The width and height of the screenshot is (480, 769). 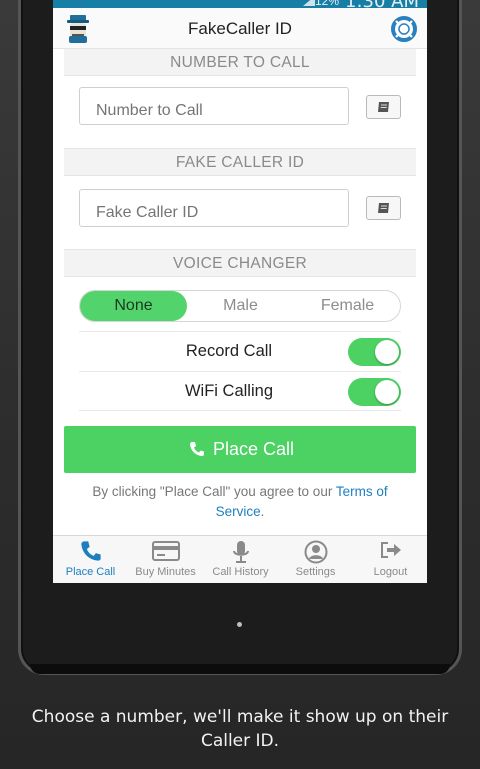 I want to click on battery-level: 12%, so click(x=326, y=4).